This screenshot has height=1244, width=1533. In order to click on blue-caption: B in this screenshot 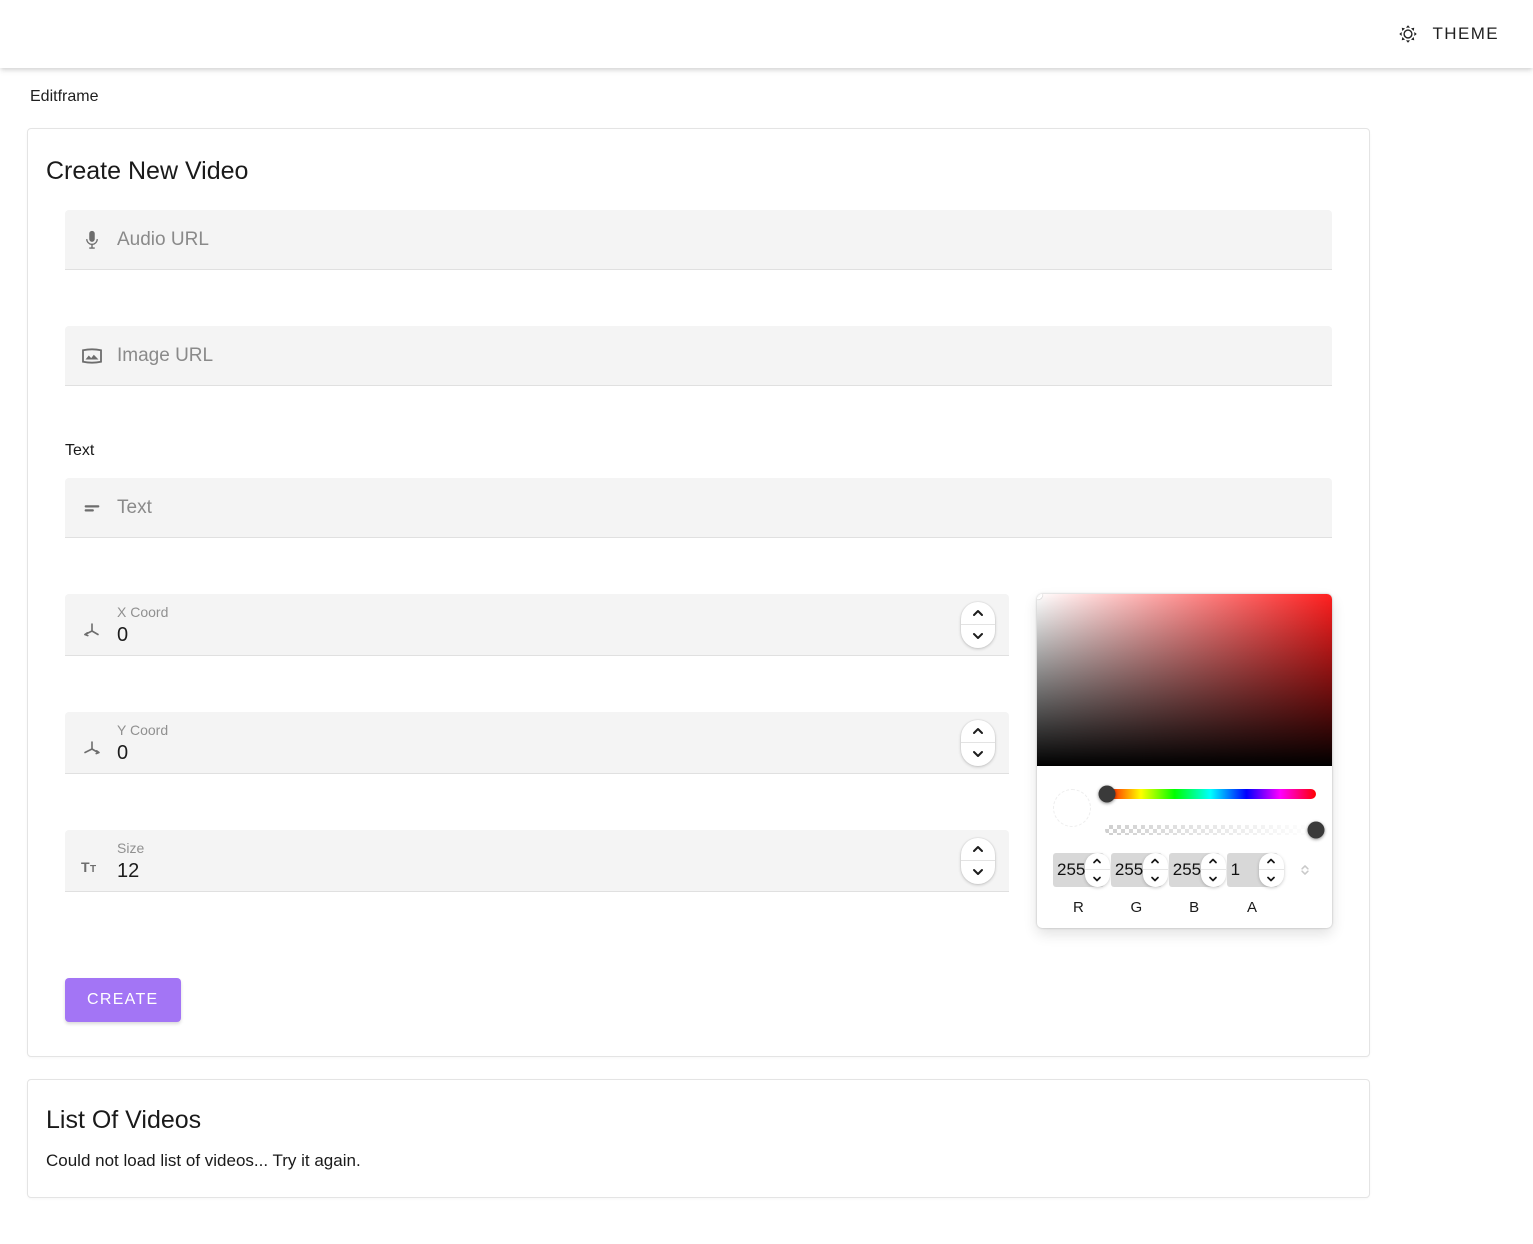, I will do `click(1194, 907)`.